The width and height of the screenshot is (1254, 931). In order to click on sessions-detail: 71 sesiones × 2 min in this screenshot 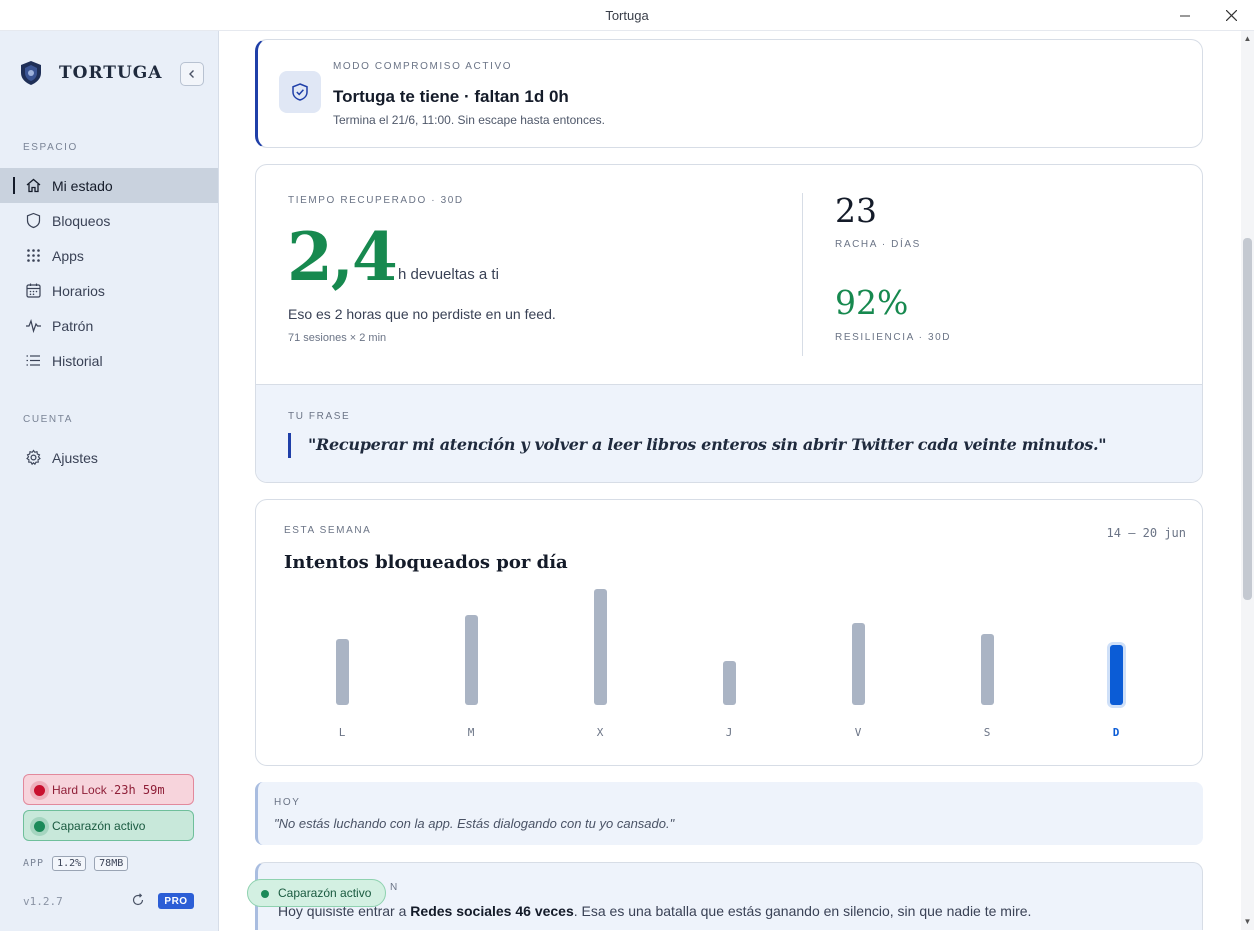, I will do `click(337, 338)`.